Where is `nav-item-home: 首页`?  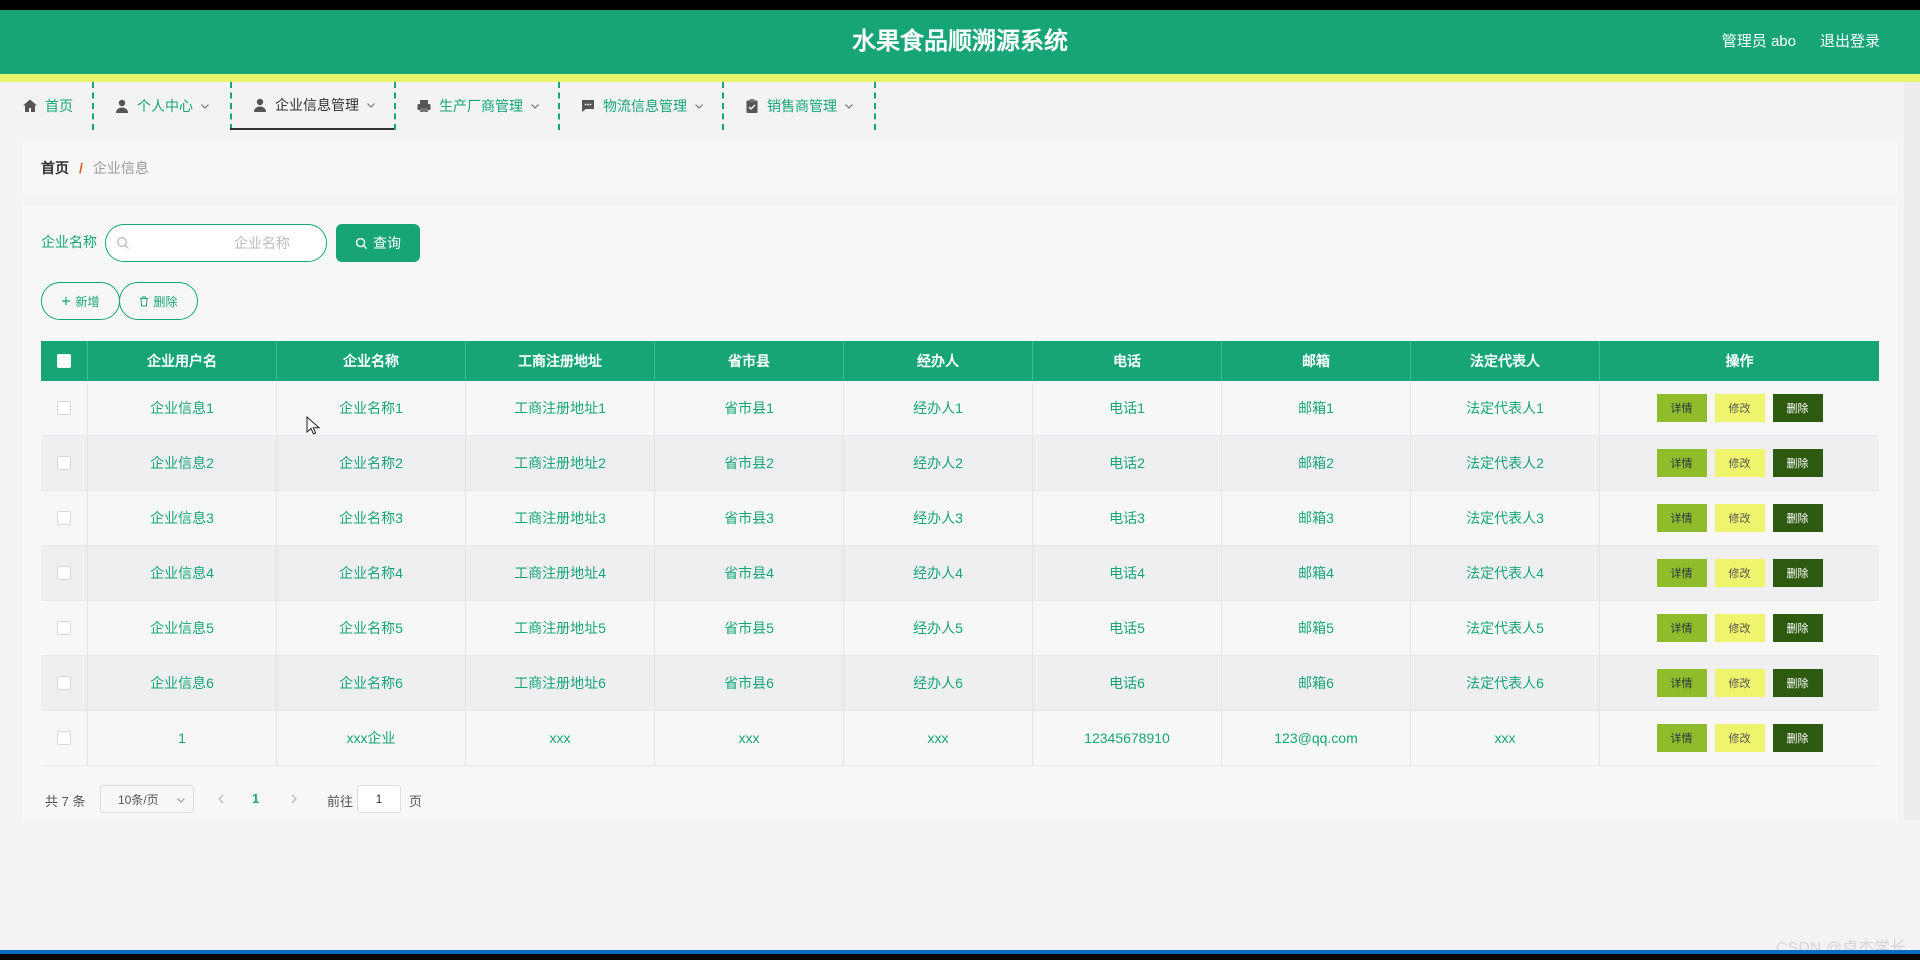
nav-item-home: 首页 is located at coordinates (46, 106).